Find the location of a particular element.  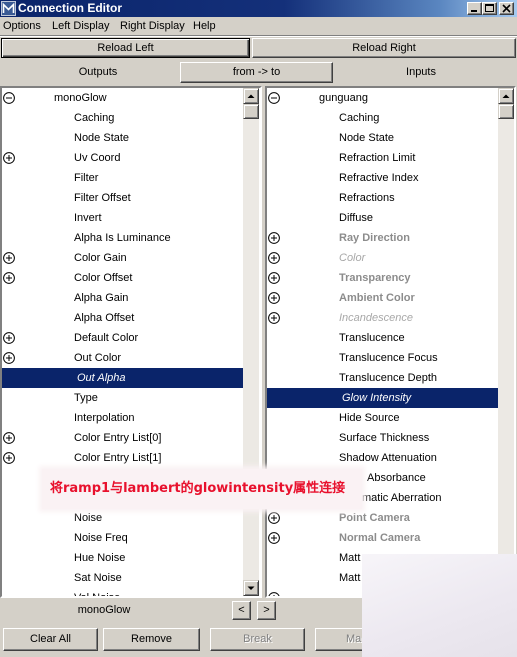

clear-all-button: Clear All is located at coordinates (50, 639).